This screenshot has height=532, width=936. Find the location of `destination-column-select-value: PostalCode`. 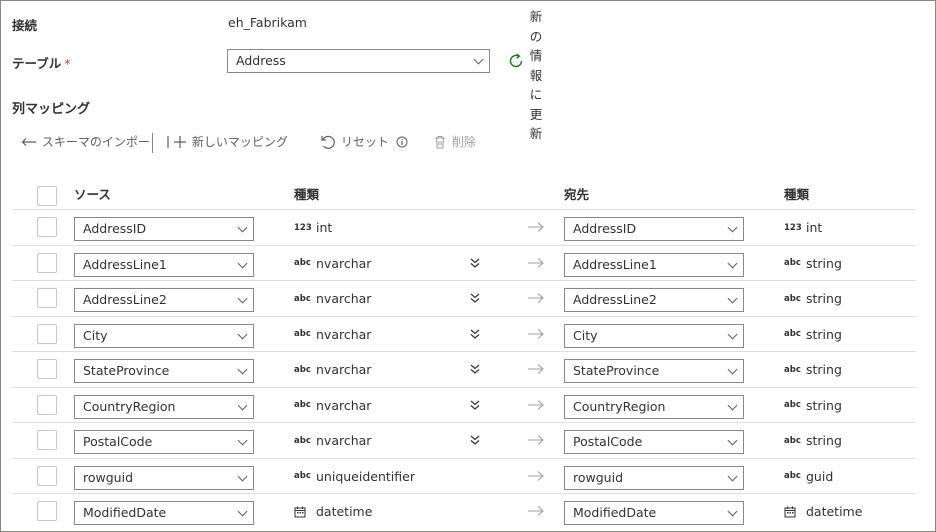

destination-column-select-value: PostalCode is located at coordinates (608, 441).